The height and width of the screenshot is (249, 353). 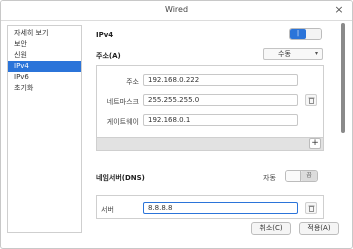 What do you see at coordinates (122, 102) in the screenshot?
I see `netmask-label: 네트마스크` at bounding box center [122, 102].